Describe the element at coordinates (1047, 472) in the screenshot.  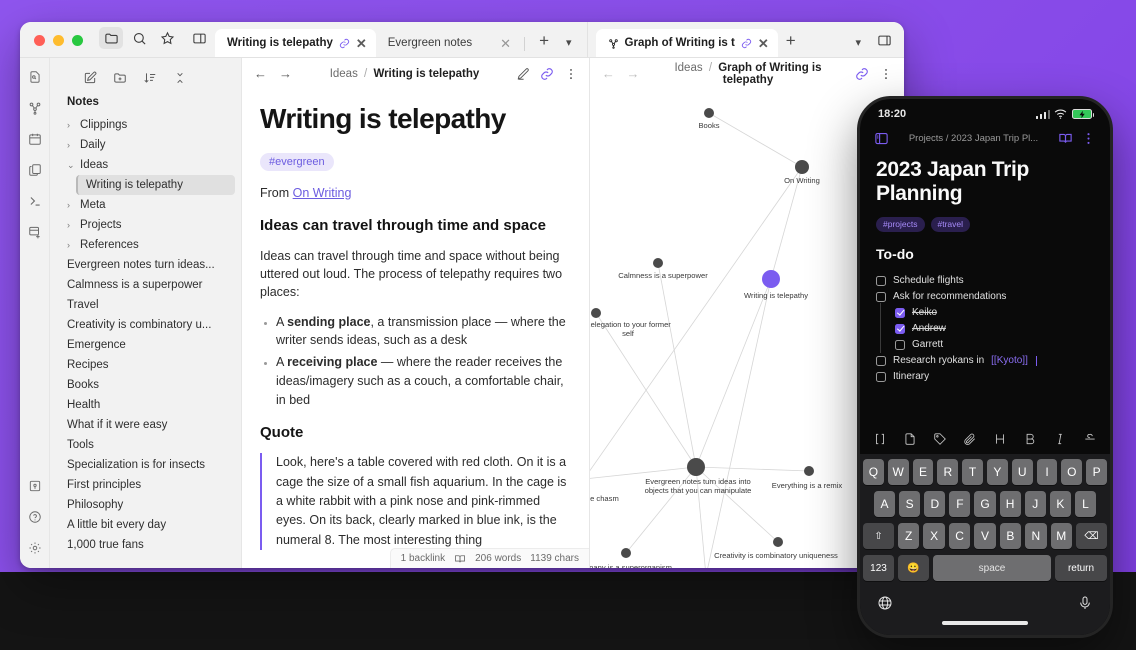
I see `key-I: I` at that location.